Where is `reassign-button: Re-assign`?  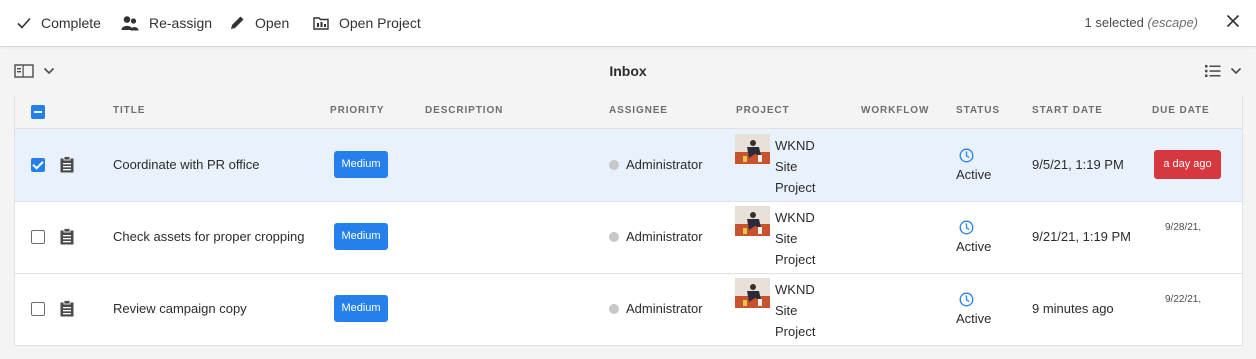 reassign-button: Re-assign is located at coordinates (166, 23).